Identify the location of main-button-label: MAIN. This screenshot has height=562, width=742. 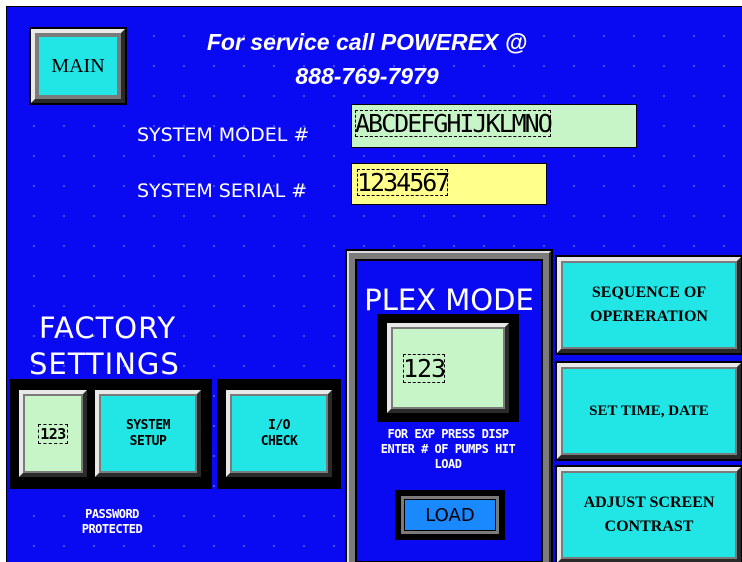
(78, 65).